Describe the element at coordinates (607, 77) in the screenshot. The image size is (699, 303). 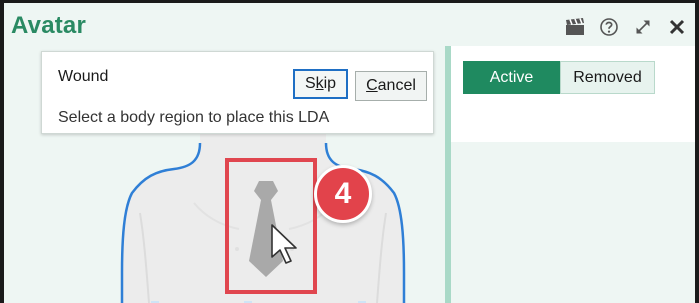
I see `tab-removed: Removed` at that location.